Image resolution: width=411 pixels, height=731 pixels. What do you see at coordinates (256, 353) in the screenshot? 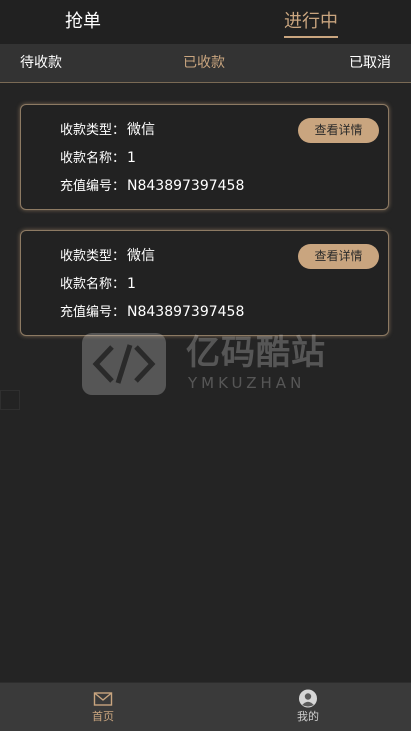
I see `watermark-title: 亿码酷站` at bounding box center [256, 353].